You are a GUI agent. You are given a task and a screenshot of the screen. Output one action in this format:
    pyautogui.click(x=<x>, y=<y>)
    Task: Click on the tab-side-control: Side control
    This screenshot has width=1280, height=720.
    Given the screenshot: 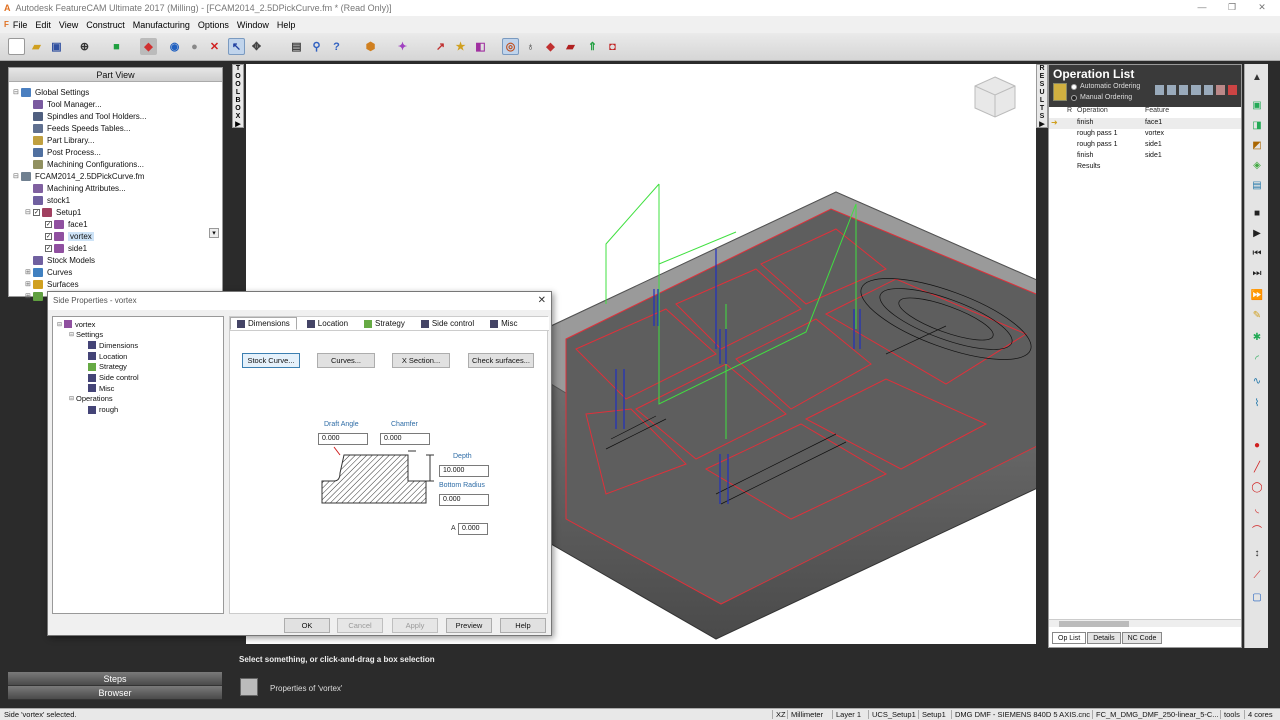 What is the action you would take?
    pyautogui.click(x=447, y=323)
    